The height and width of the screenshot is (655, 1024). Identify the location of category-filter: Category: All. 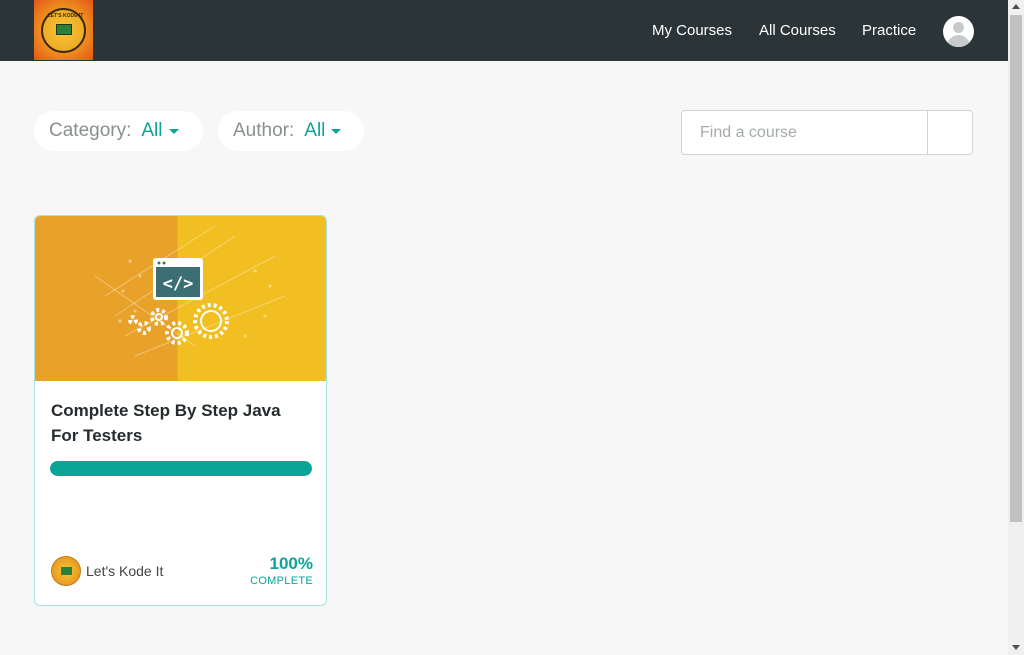
(118, 131).